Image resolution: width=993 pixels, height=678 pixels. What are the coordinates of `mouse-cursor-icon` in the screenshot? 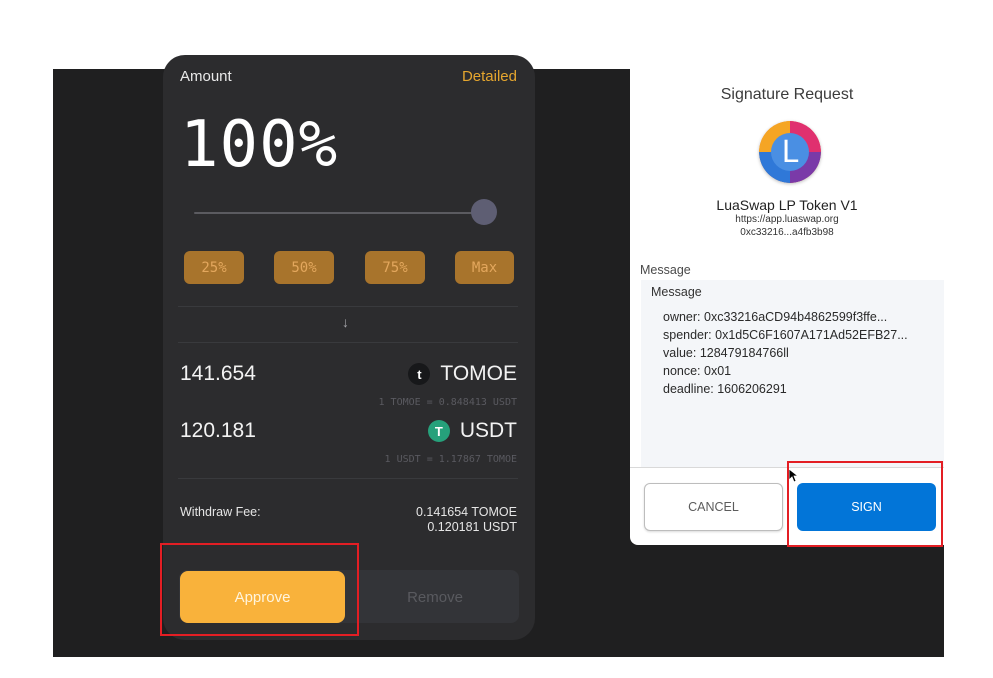 It's located at (794, 478).